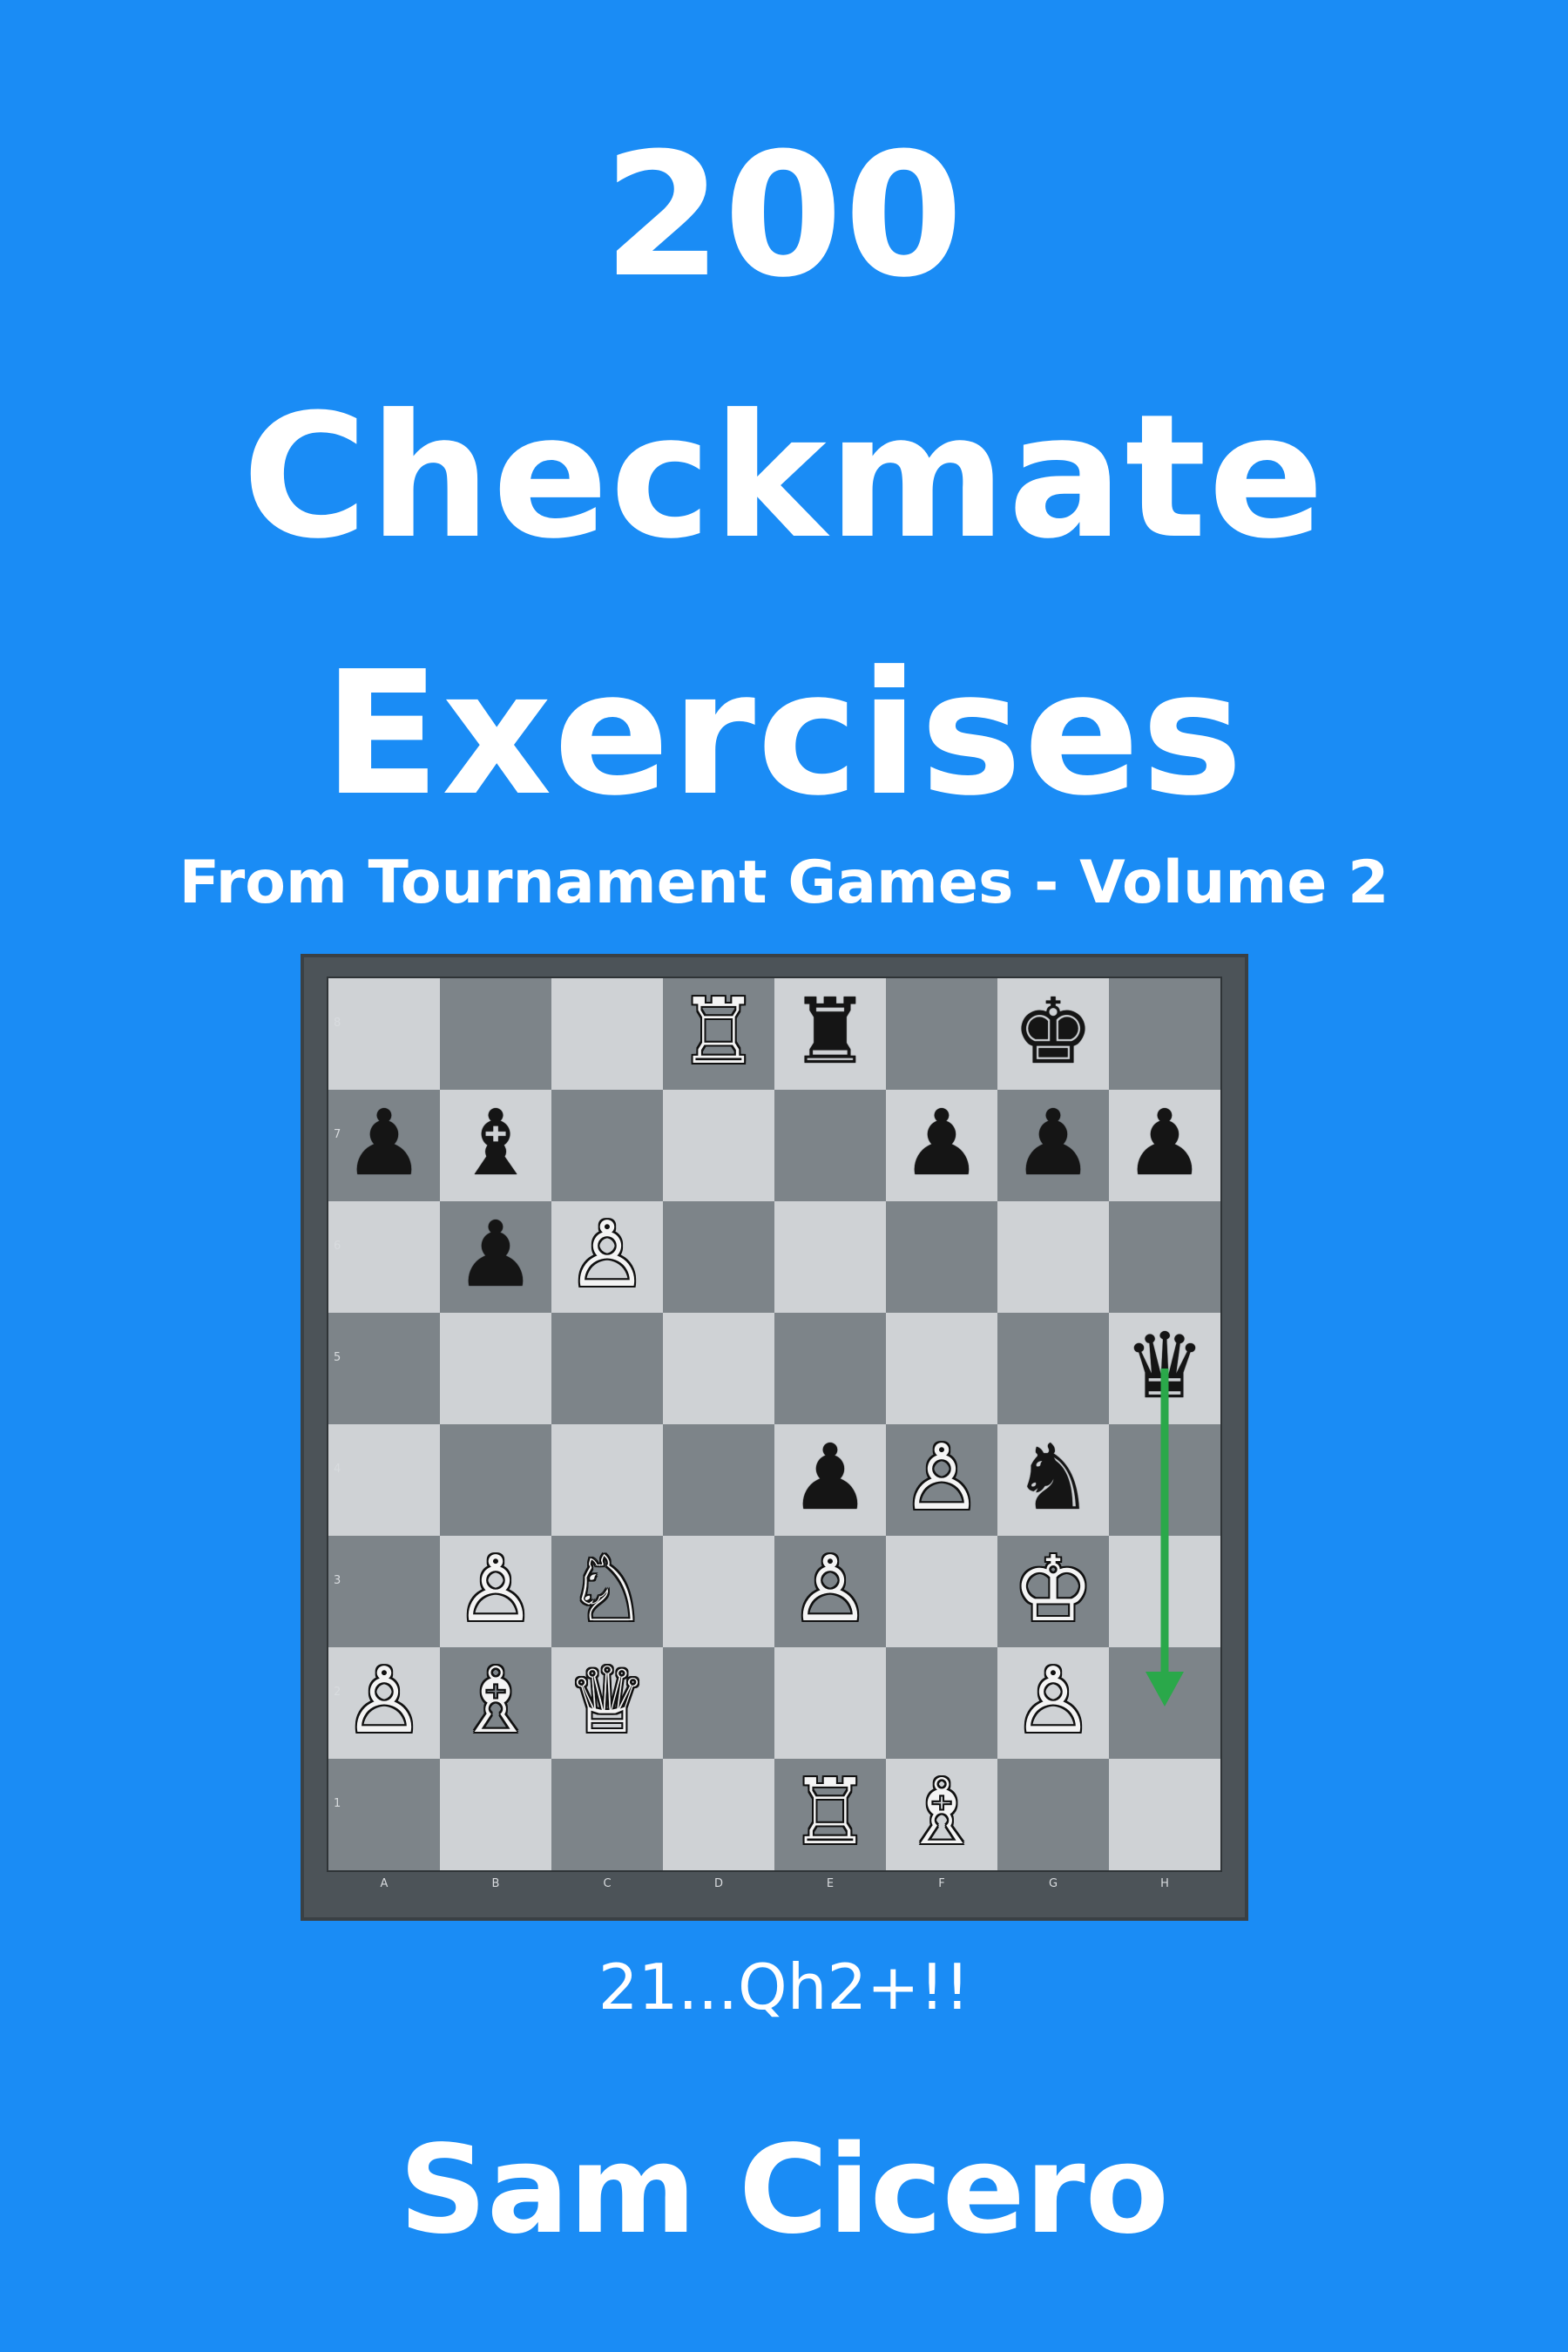  What do you see at coordinates (941, 1703) in the screenshot?
I see `square-f2` at bounding box center [941, 1703].